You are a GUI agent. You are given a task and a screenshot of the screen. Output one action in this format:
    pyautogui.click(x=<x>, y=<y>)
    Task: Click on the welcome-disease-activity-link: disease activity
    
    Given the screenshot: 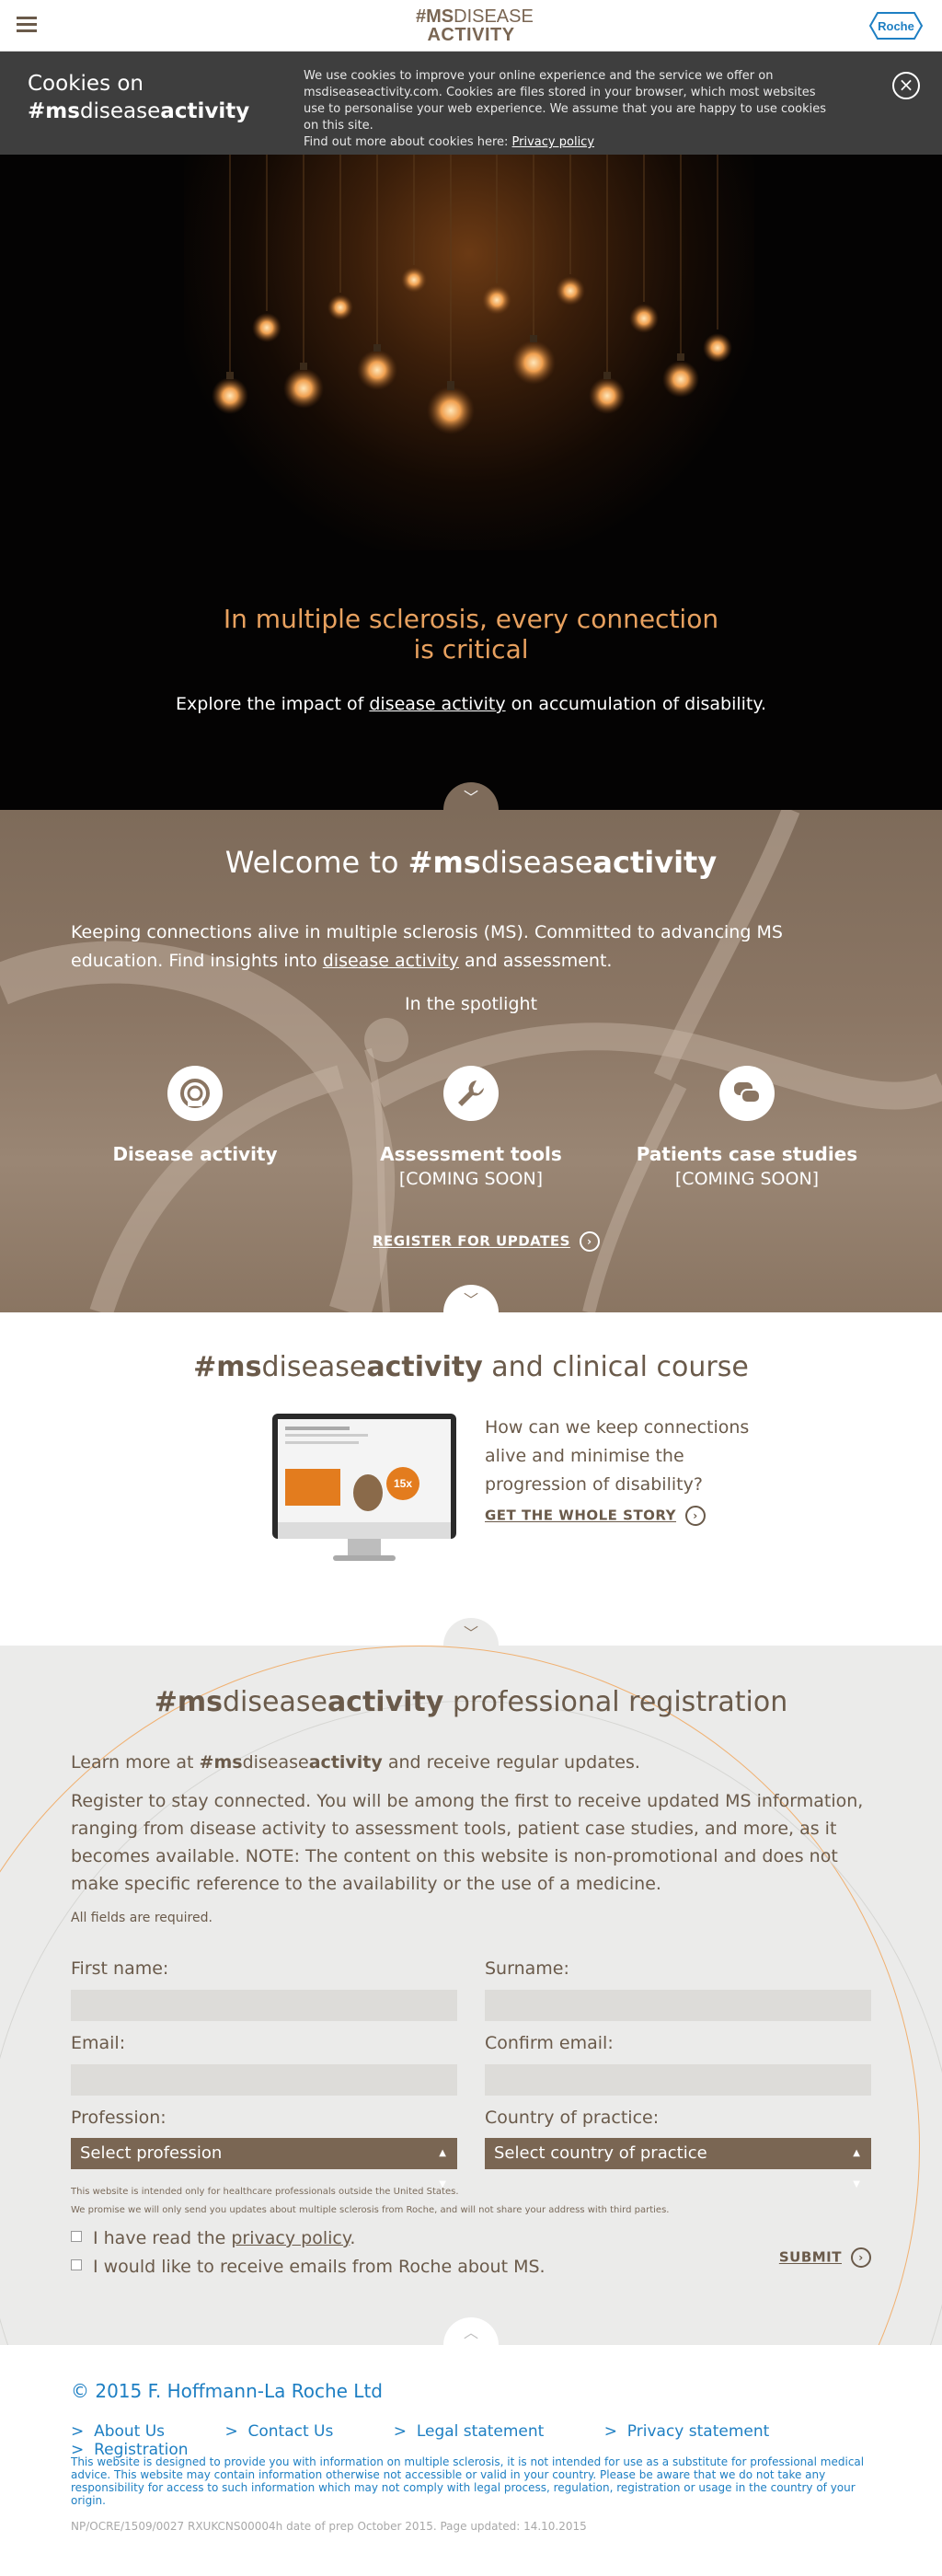 What is the action you would take?
    pyautogui.click(x=391, y=961)
    